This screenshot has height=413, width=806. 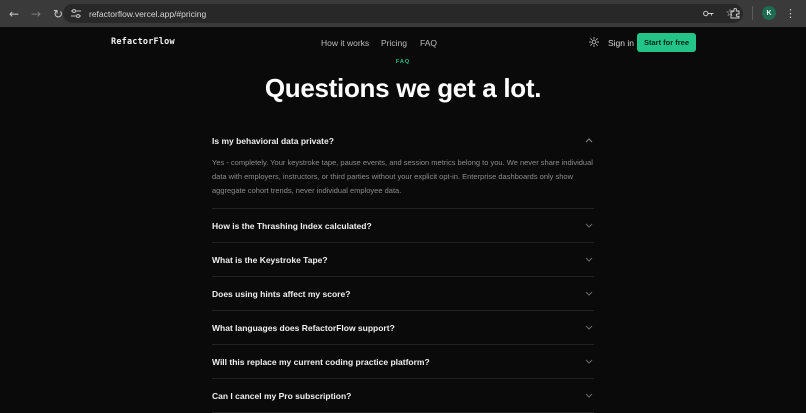 I want to click on faq-question: What is the Keystroke Tape?, so click(x=270, y=259).